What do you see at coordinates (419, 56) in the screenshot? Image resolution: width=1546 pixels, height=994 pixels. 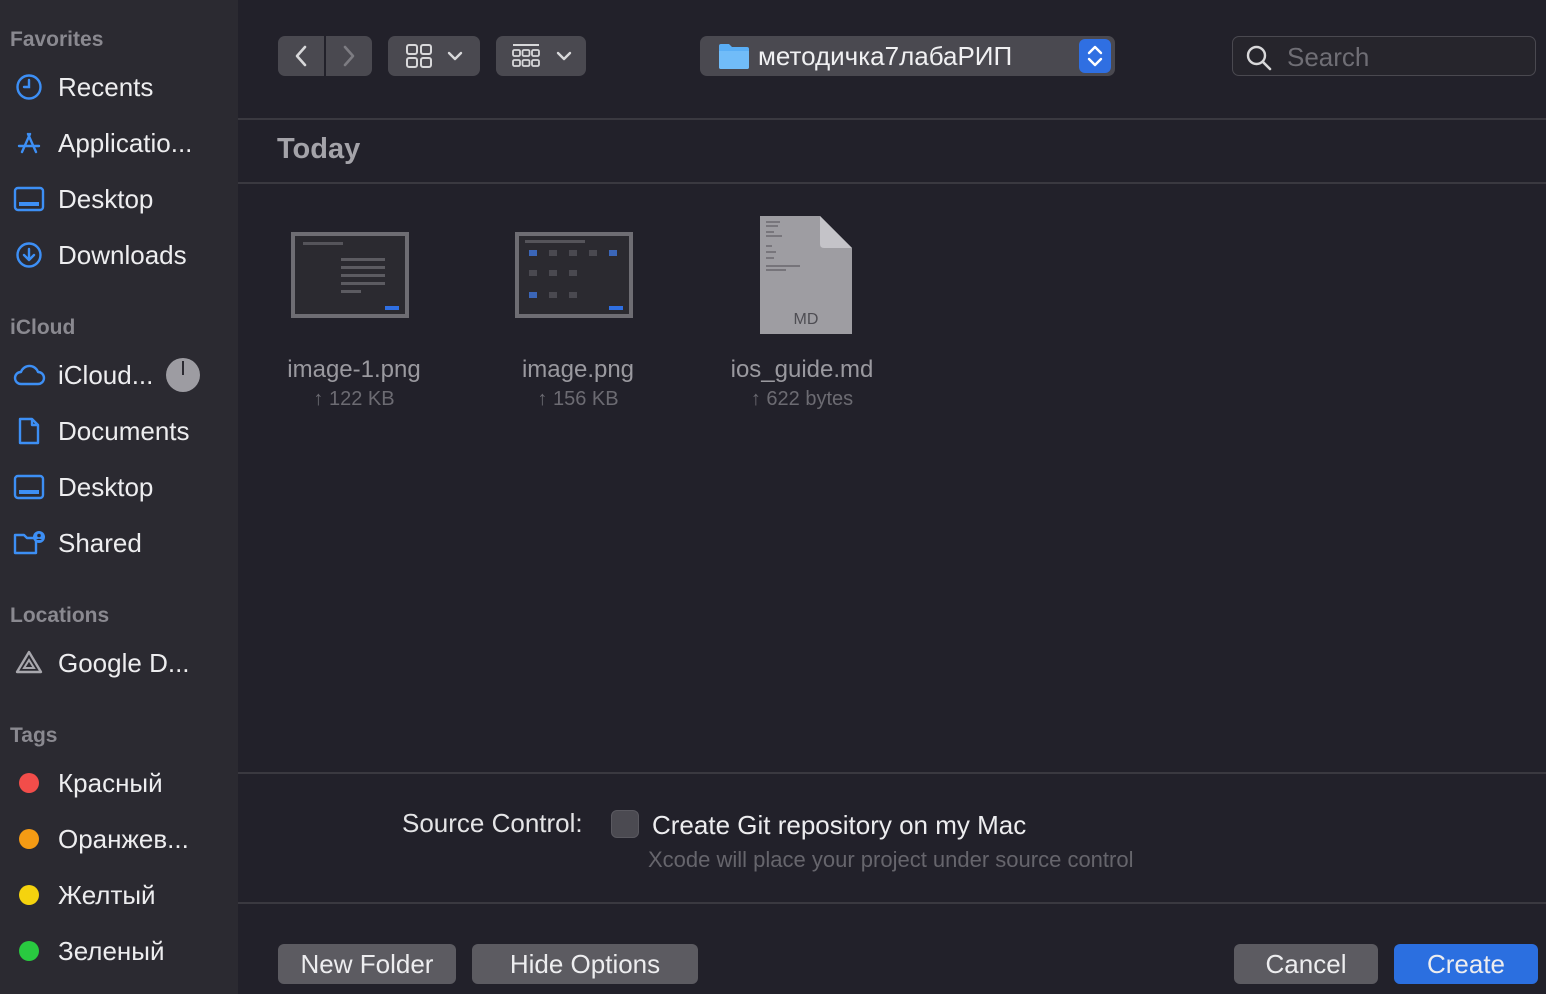 I see `icon-view-grid-icon` at bounding box center [419, 56].